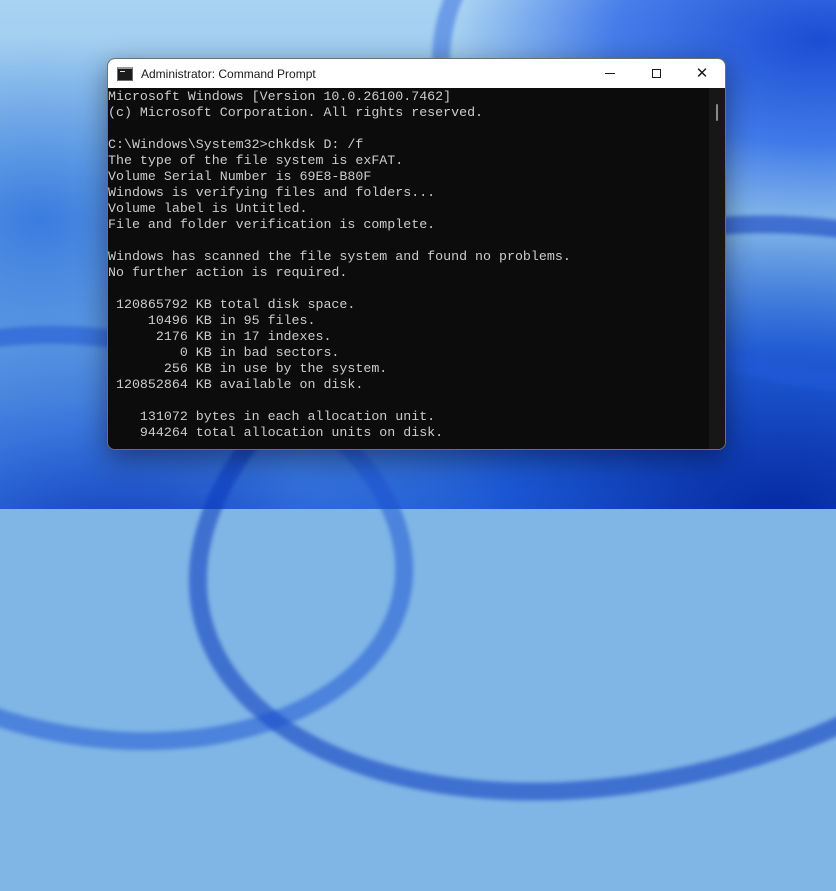 The height and width of the screenshot is (891, 836). Describe the element at coordinates (236, 384) in the screenshot. I see `console-line: 120852864 KB available on disk.` at that location.